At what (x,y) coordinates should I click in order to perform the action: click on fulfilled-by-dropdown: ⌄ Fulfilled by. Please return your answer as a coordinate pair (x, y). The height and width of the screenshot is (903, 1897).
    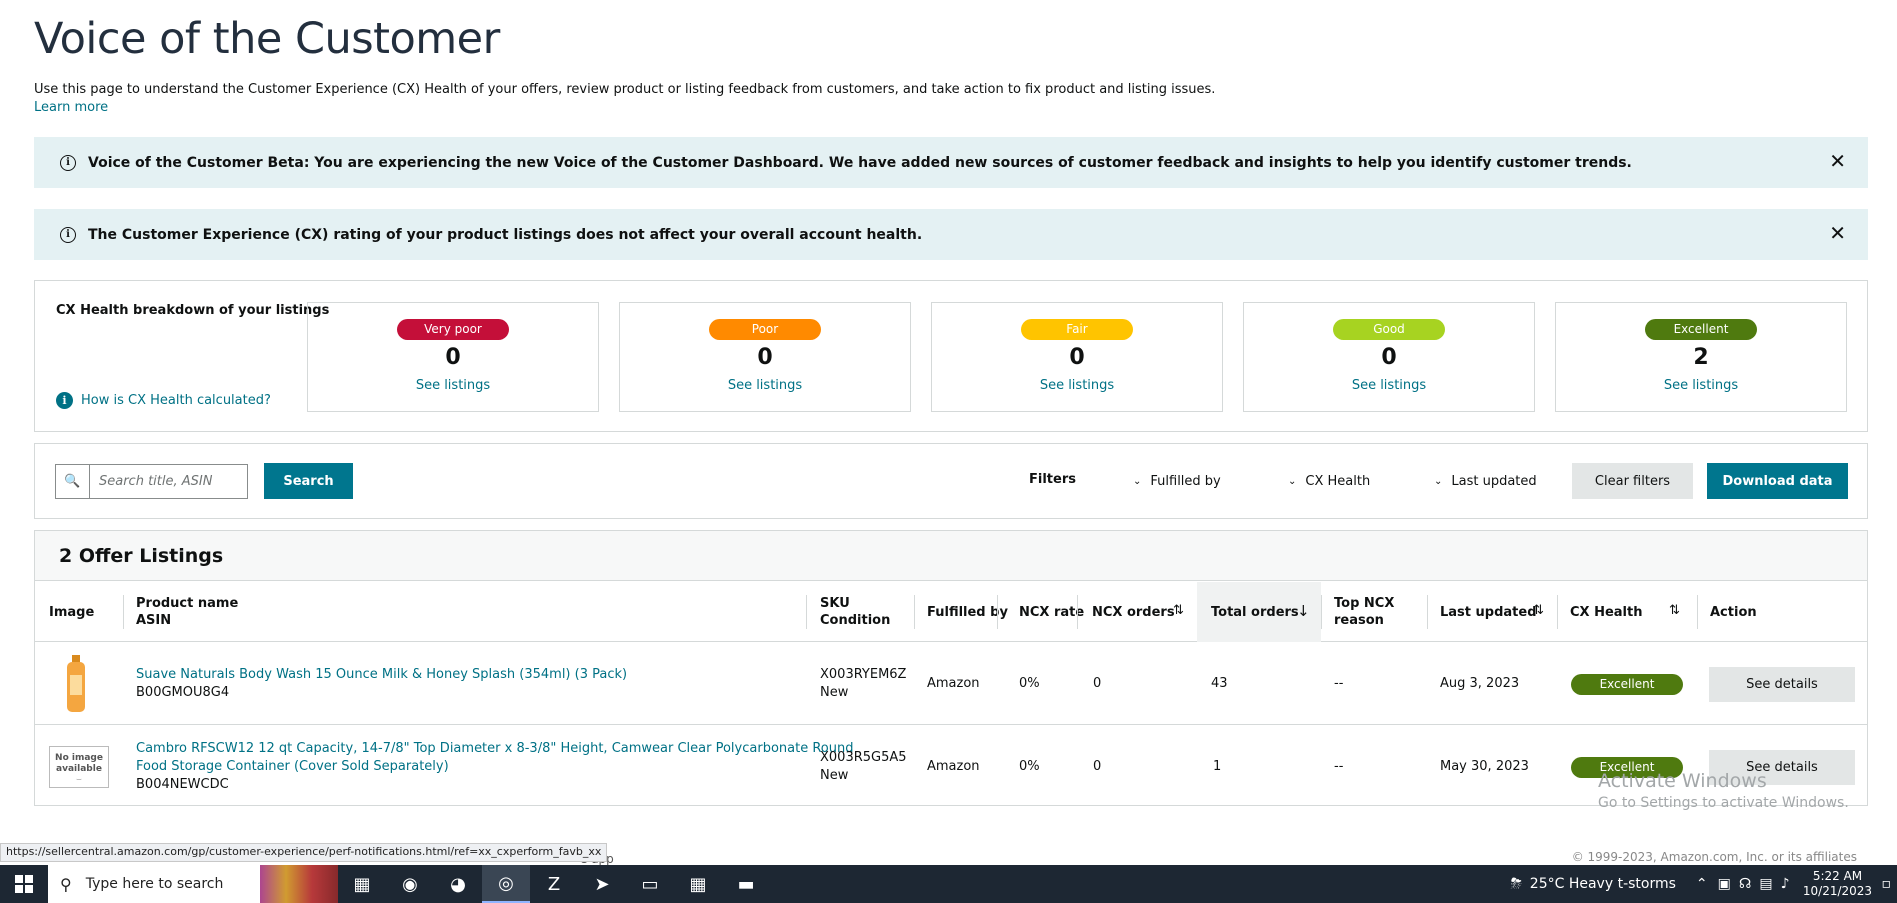
    Looking at the image, I should click on (1177, 481).